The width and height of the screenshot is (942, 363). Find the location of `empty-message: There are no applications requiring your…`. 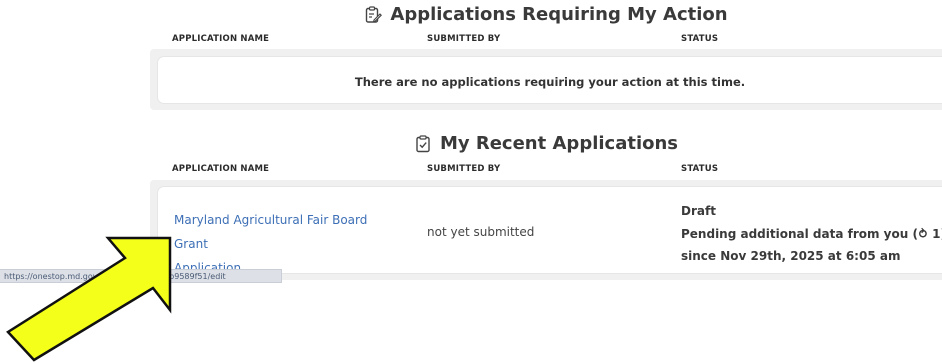

empty-message: There are no applications requiring your… is located at coordinates (550, 82).